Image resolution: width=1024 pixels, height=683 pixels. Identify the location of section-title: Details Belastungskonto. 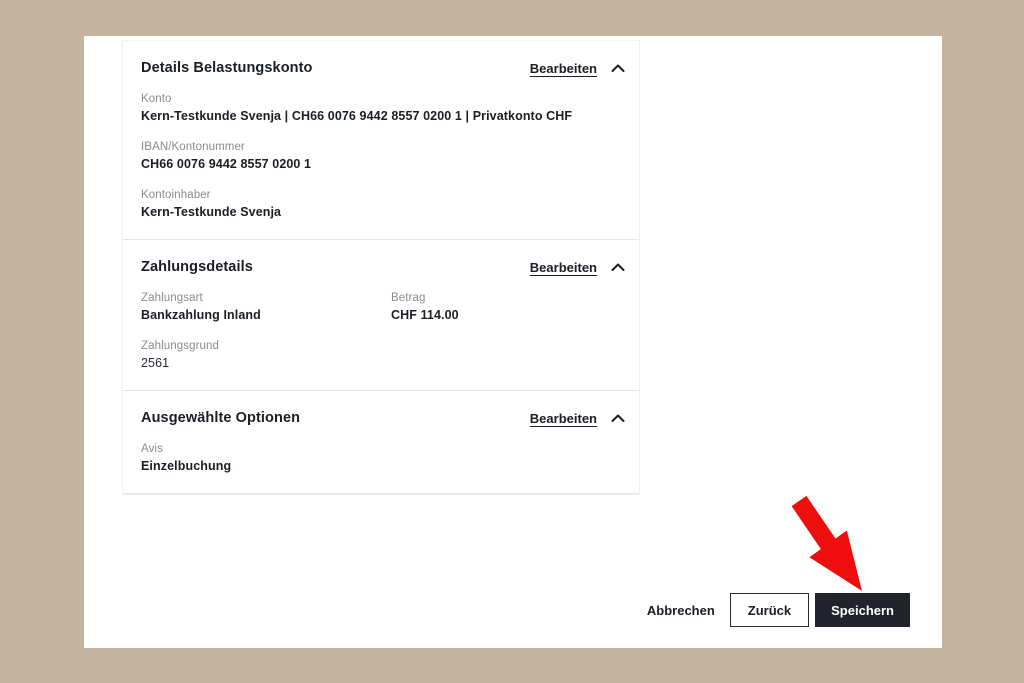
(227, 68).